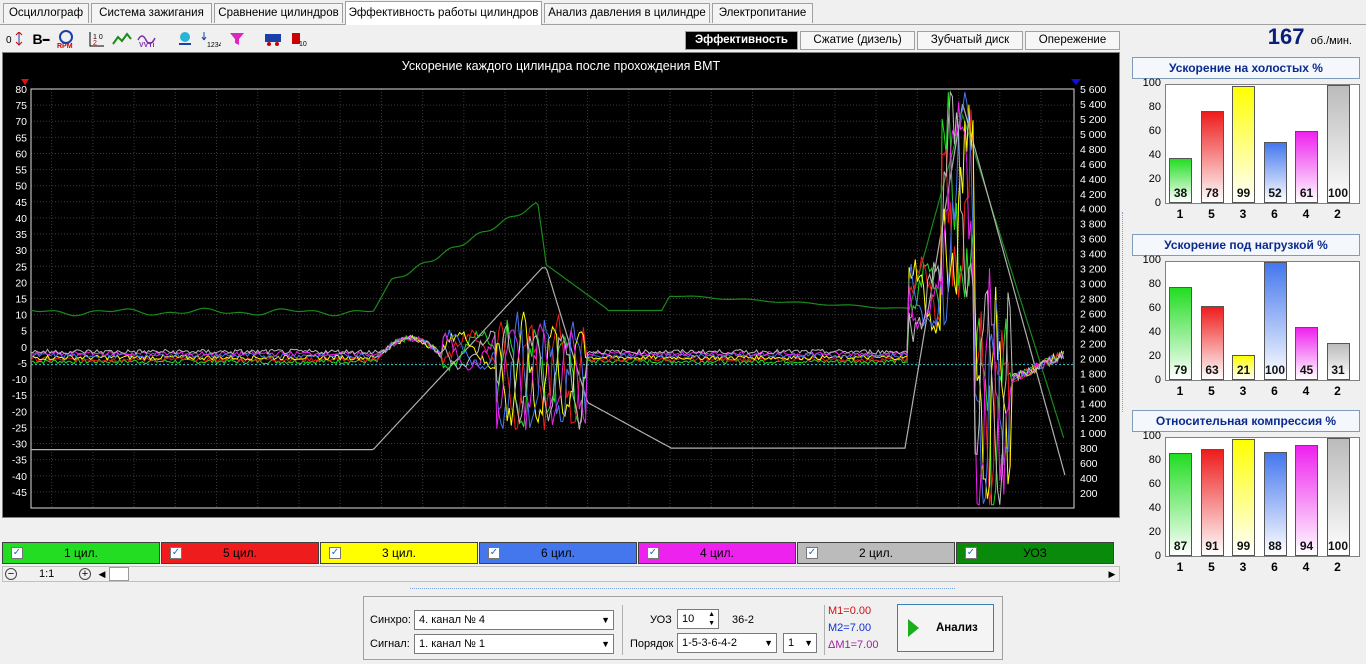 This screenshot has width=1366, height=664. Describe the element at coordinates (185, 39) in the screenshot. I see `filter-icon` at that location.